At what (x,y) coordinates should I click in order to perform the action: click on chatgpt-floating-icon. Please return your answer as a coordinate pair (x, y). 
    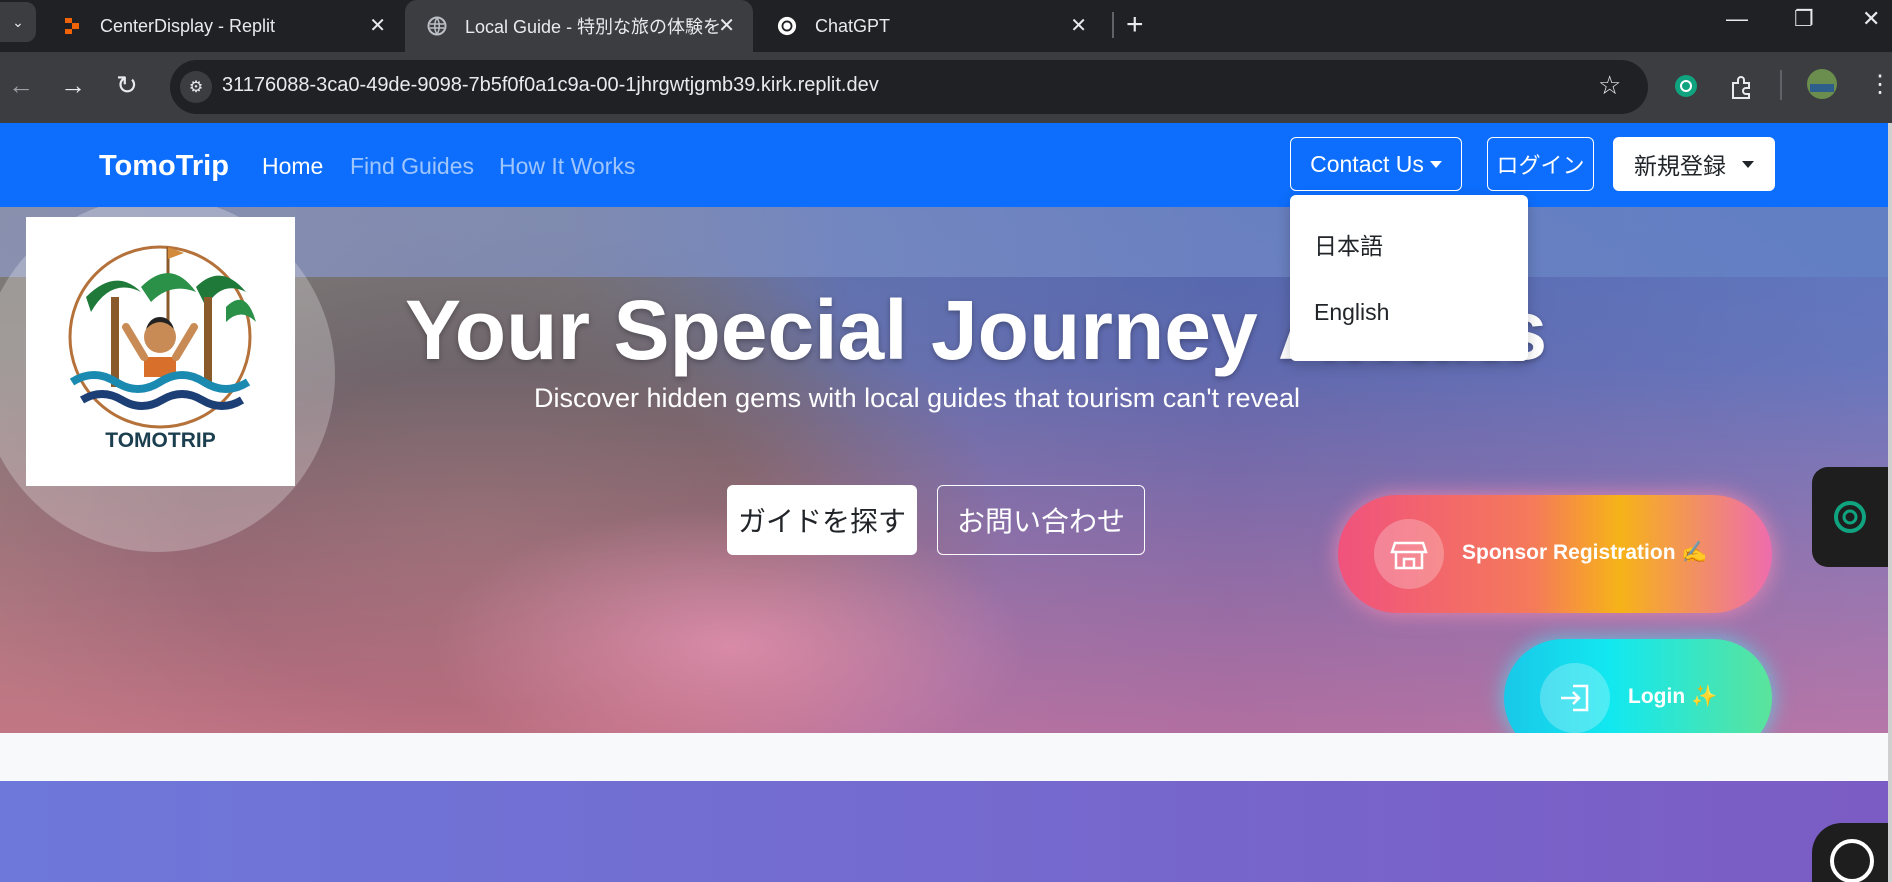
    Looking at the image, I should click on (1850, 852).